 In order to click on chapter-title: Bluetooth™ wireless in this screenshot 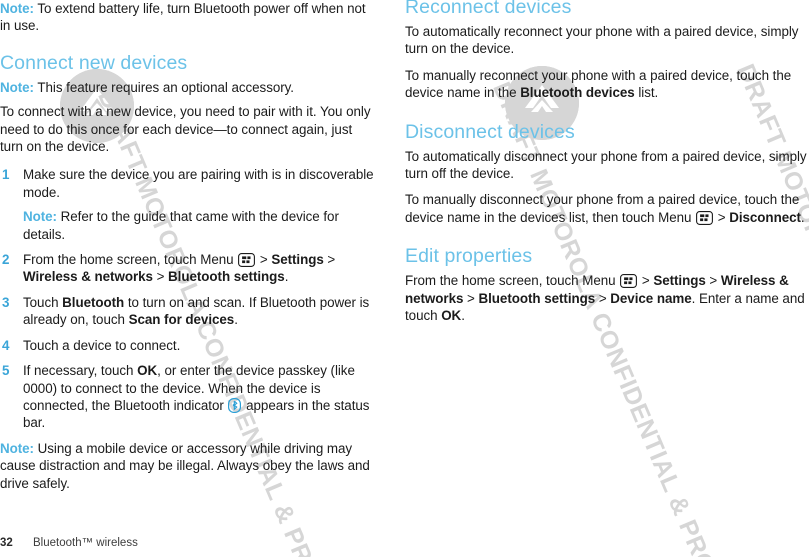, I will do `click(85, 543)`.